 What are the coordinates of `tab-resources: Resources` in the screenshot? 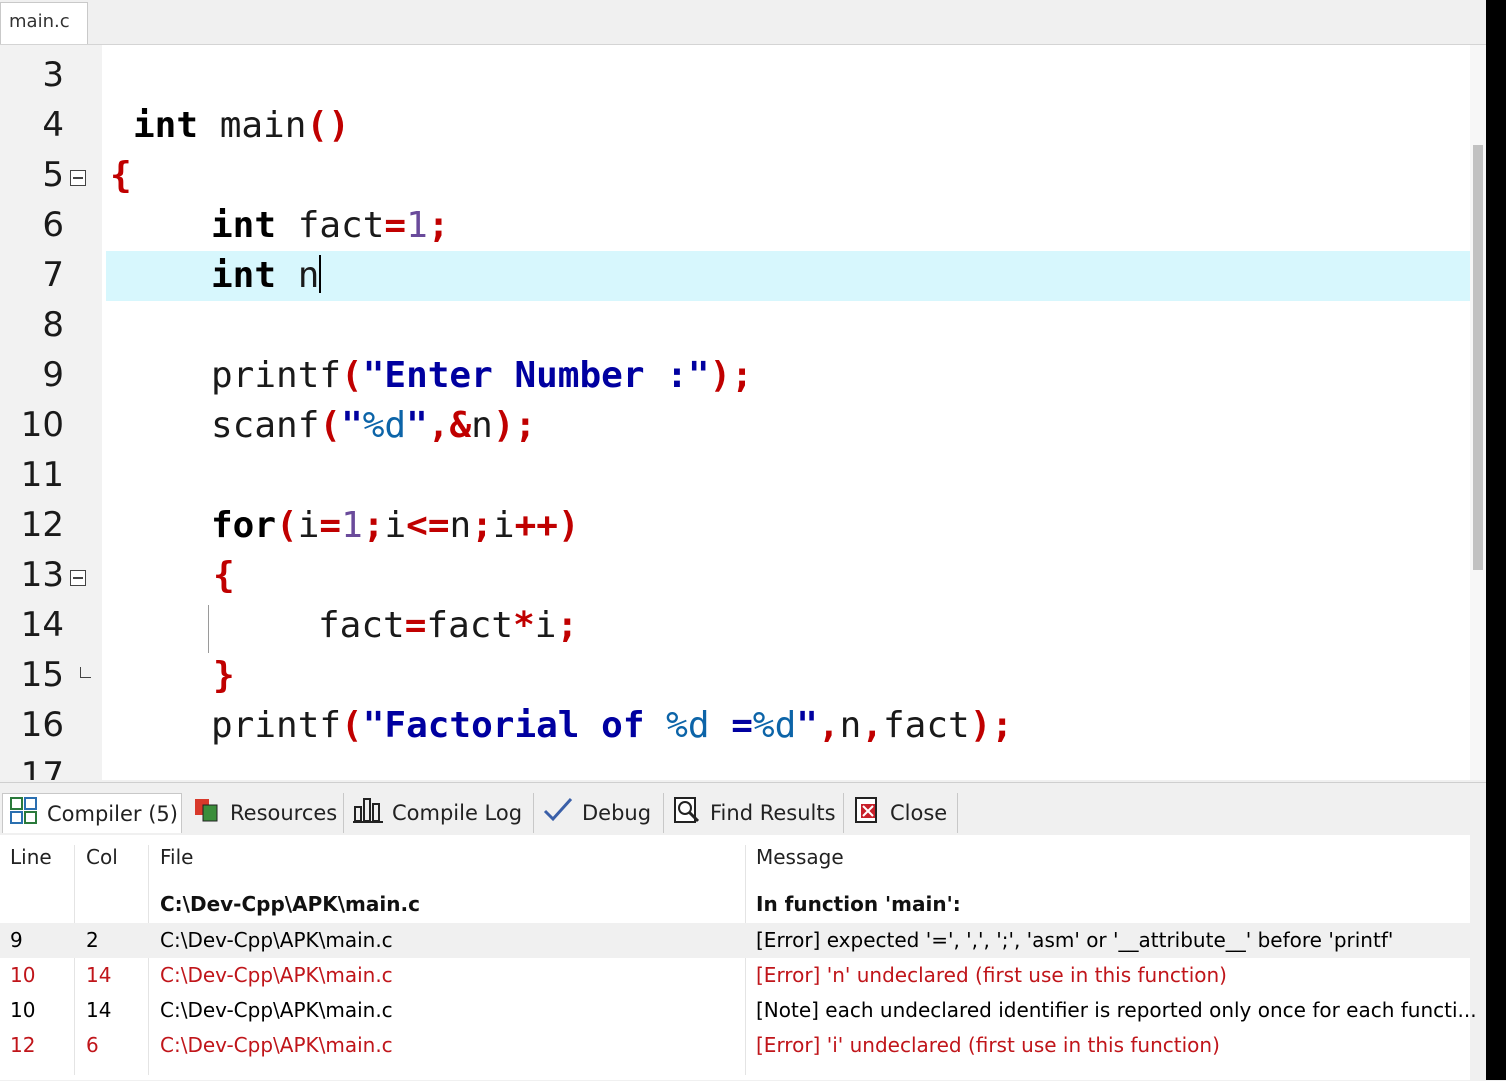 It's located at (265, 813).